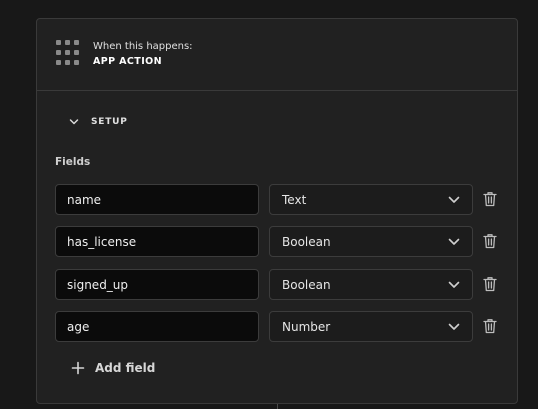 The width and height of the screenshot is (538, 409). I want to click on trigger-info: When this happens: APP ACTION, so click(143, 53).